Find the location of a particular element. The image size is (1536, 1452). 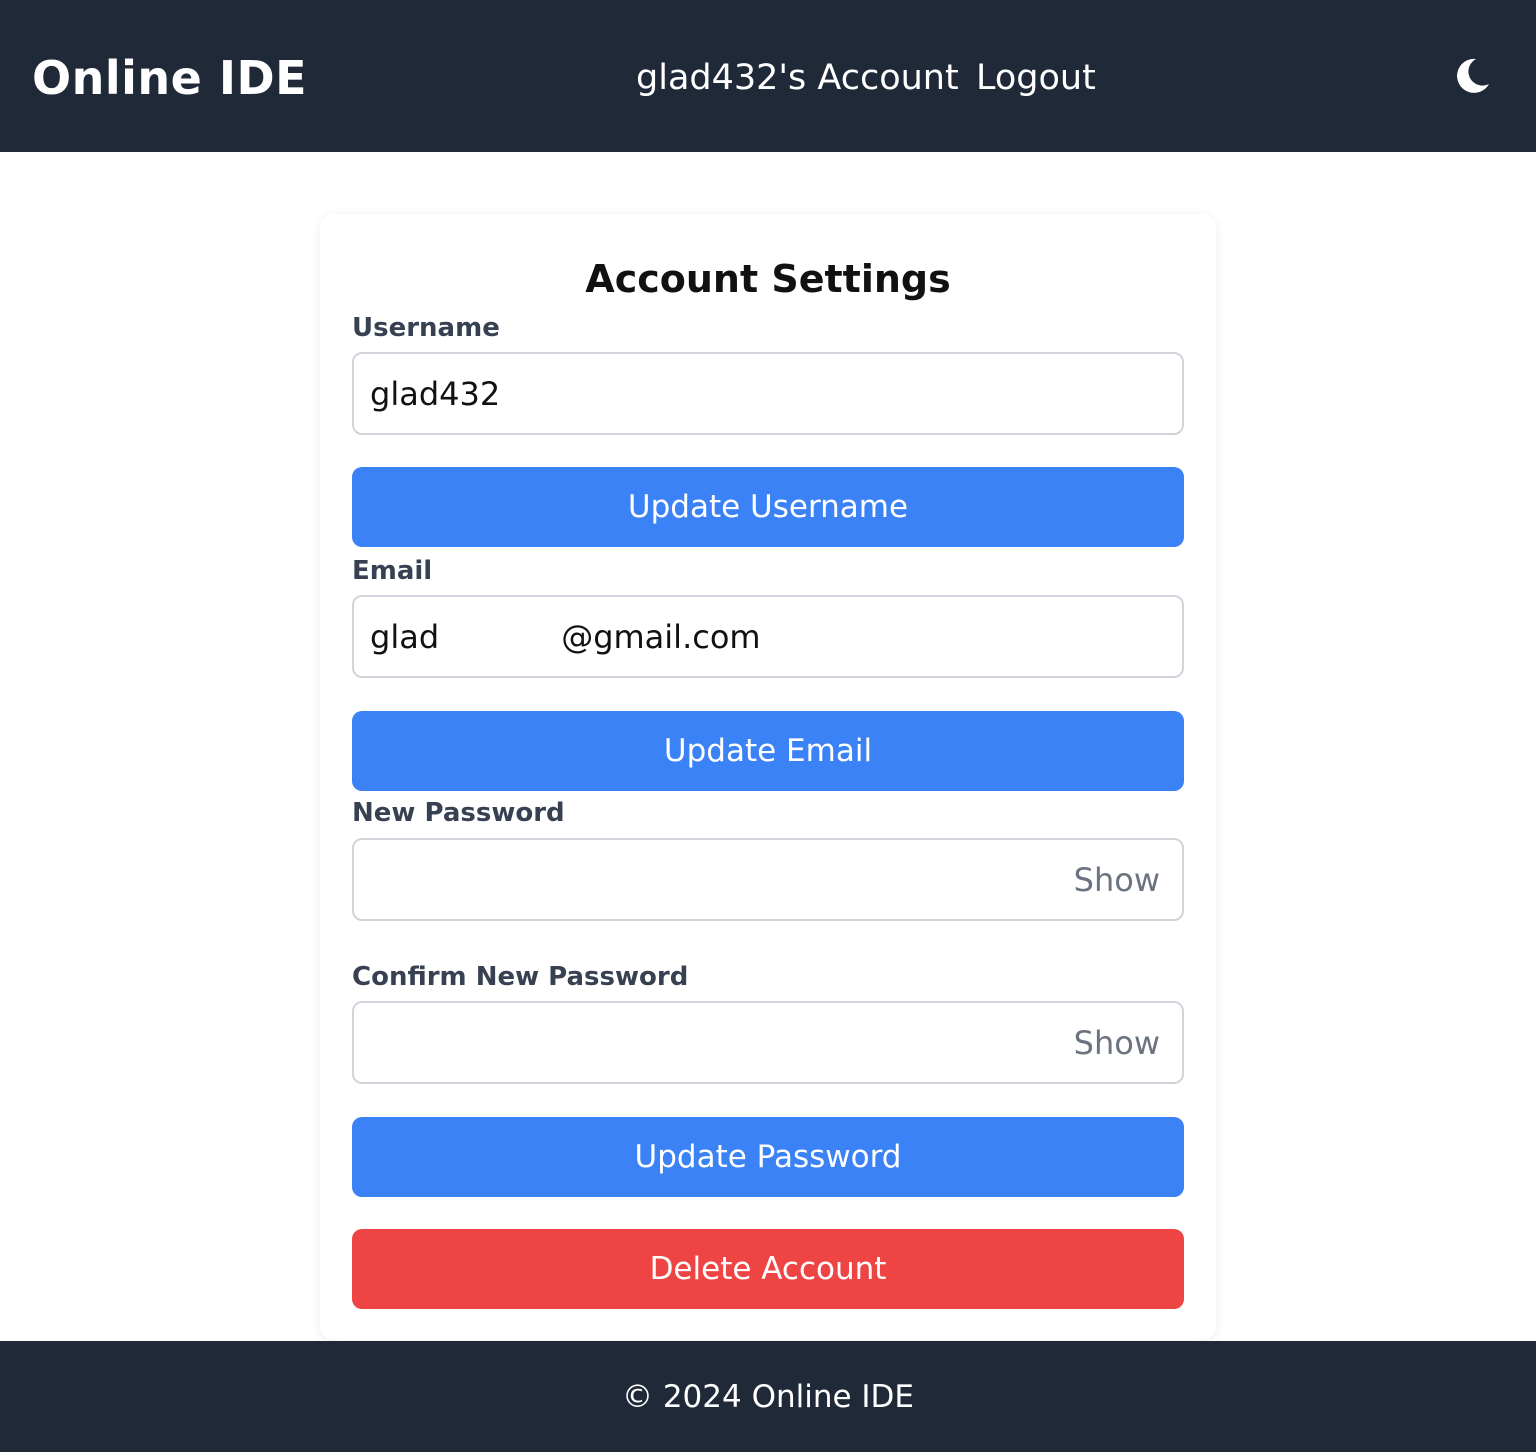

delete-account-button: Delete Account is located at coordinates (768, 1269).